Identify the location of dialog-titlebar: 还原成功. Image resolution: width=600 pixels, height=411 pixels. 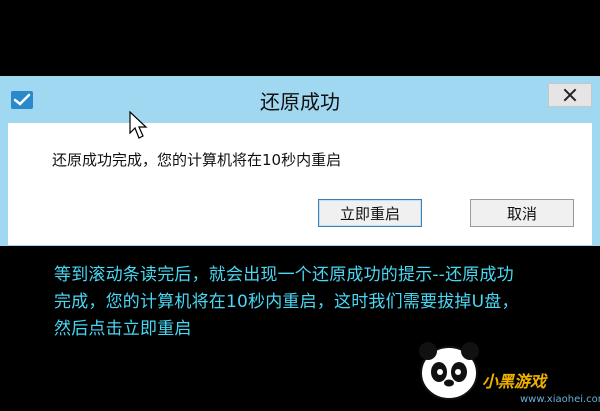
(300, 99).